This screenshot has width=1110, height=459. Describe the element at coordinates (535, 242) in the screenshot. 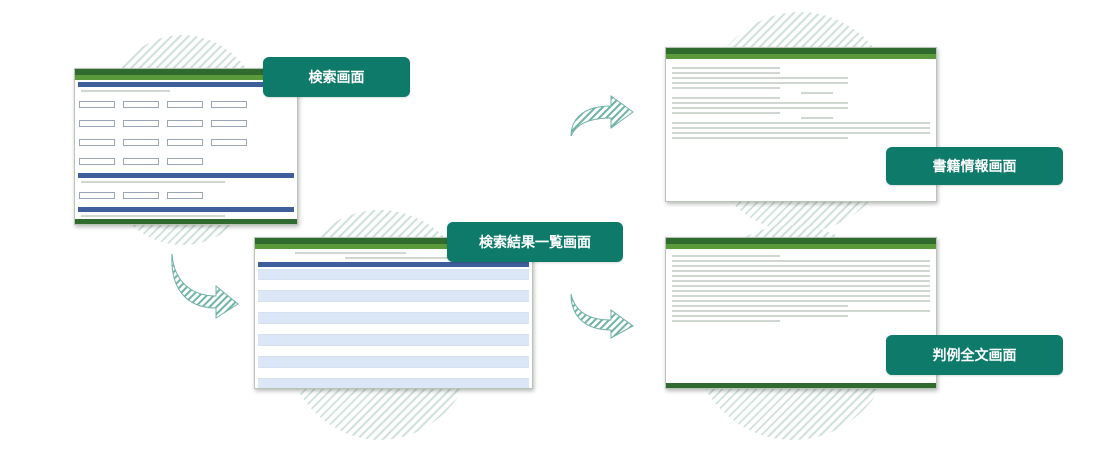

I see `results-list-label: 検索結果一覧画面` at that location.